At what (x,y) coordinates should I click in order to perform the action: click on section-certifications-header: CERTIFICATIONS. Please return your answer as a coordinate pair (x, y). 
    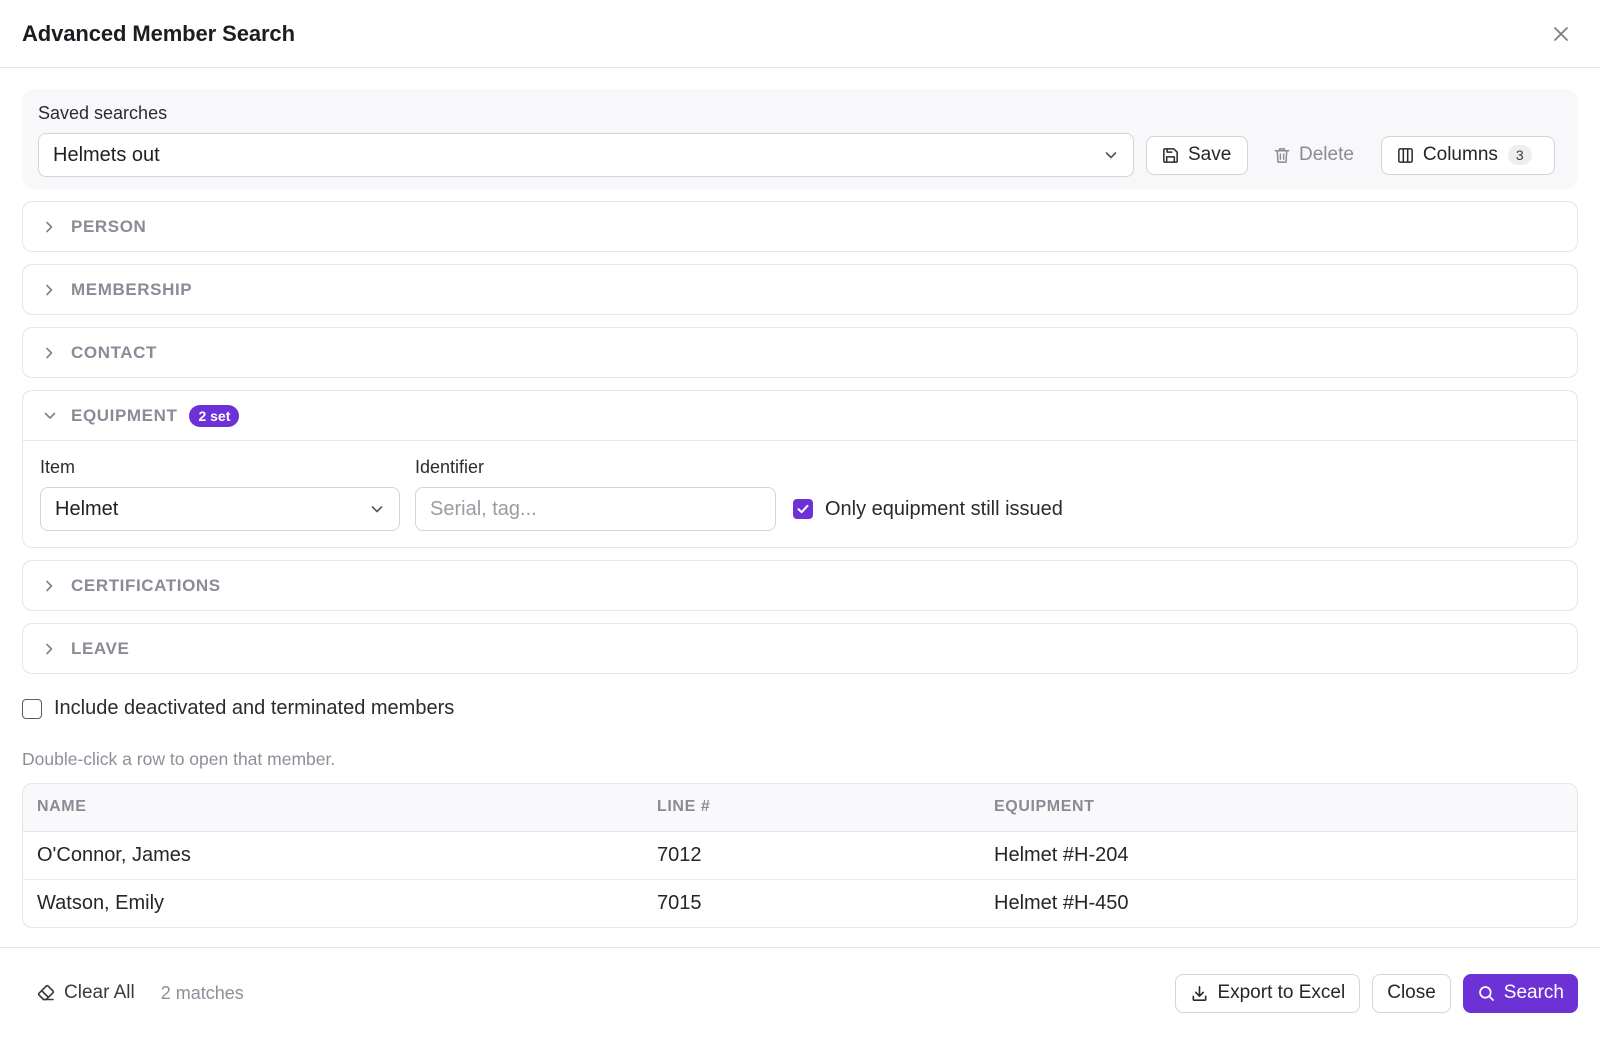
    Looking at the image, I should click on (800, 585).